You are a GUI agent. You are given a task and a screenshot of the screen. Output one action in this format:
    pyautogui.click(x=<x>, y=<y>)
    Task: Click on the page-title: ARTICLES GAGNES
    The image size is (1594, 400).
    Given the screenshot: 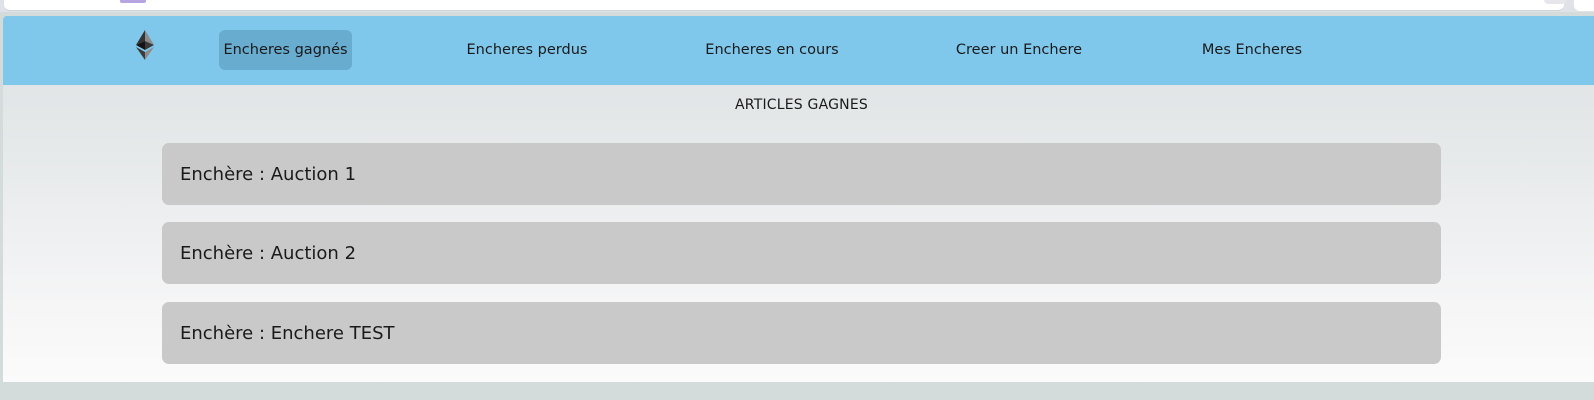 What is the action you would take?
    pyautogui.click(x=801, y=105)
    